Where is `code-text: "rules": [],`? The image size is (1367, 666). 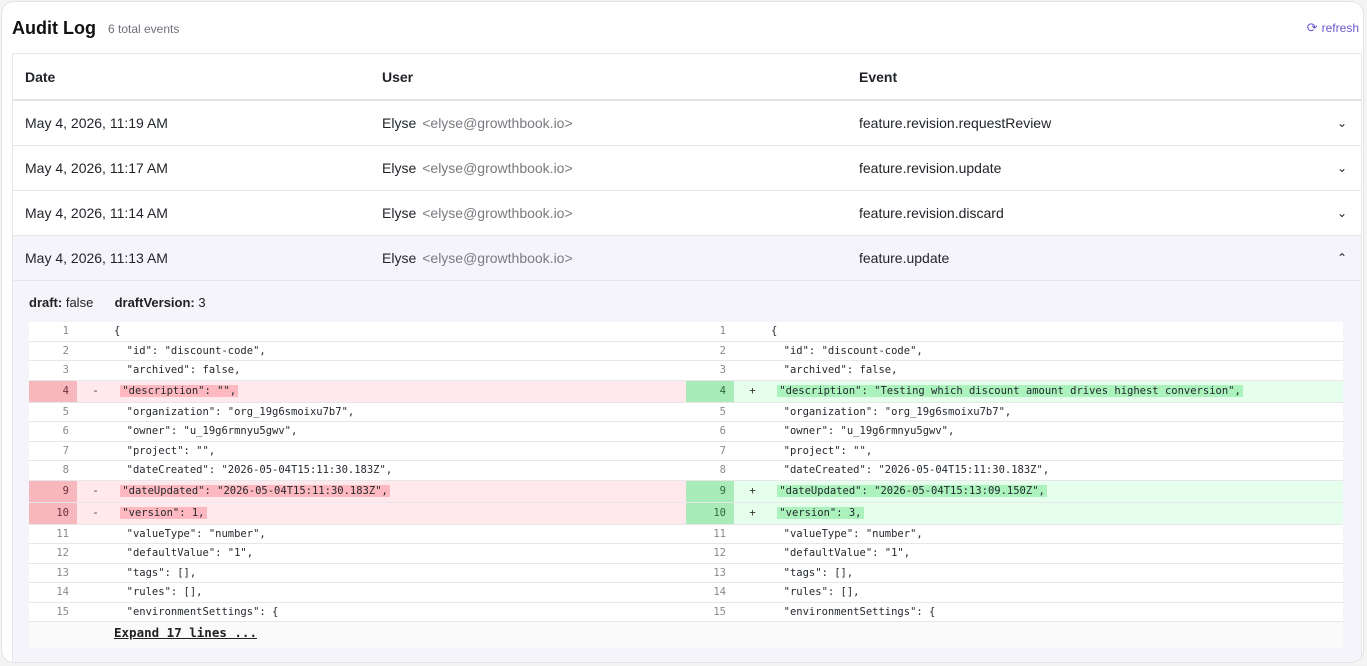
code-text: "rules": [], is located at coordinates (158, 592).